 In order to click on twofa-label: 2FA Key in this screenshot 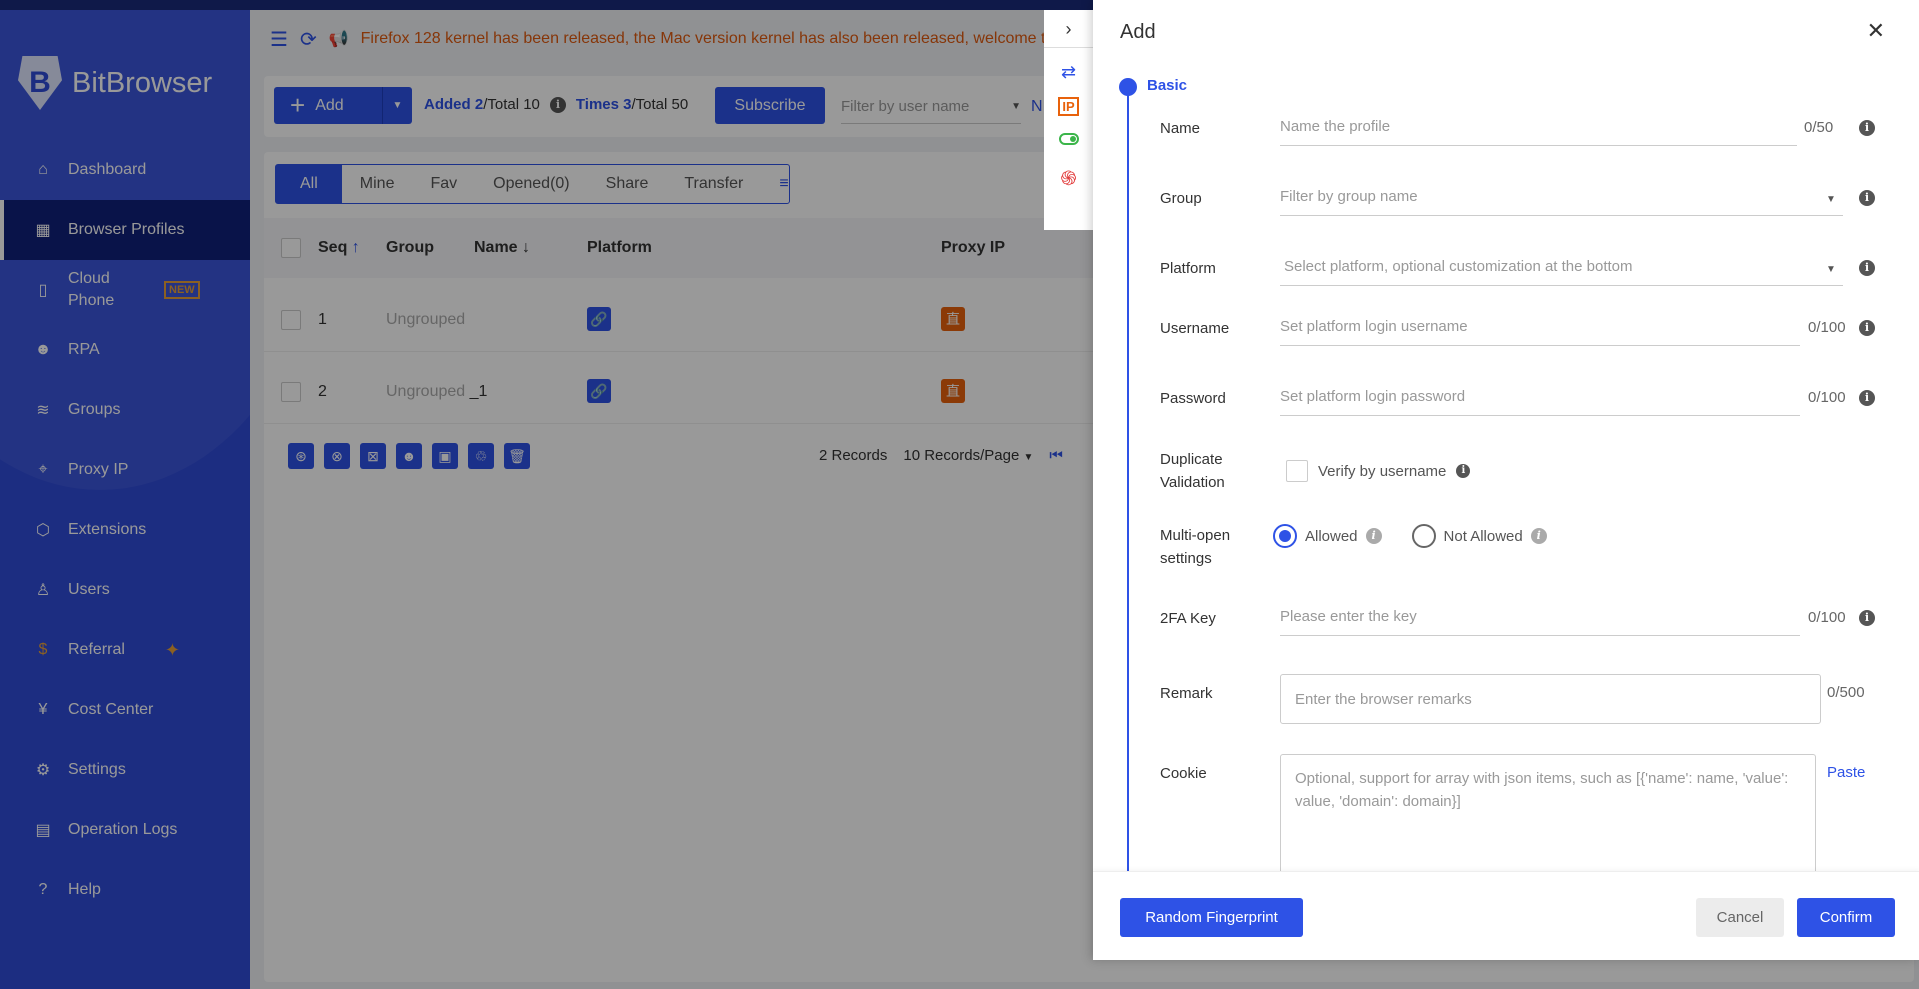, I will do `click(1188, 618)`.